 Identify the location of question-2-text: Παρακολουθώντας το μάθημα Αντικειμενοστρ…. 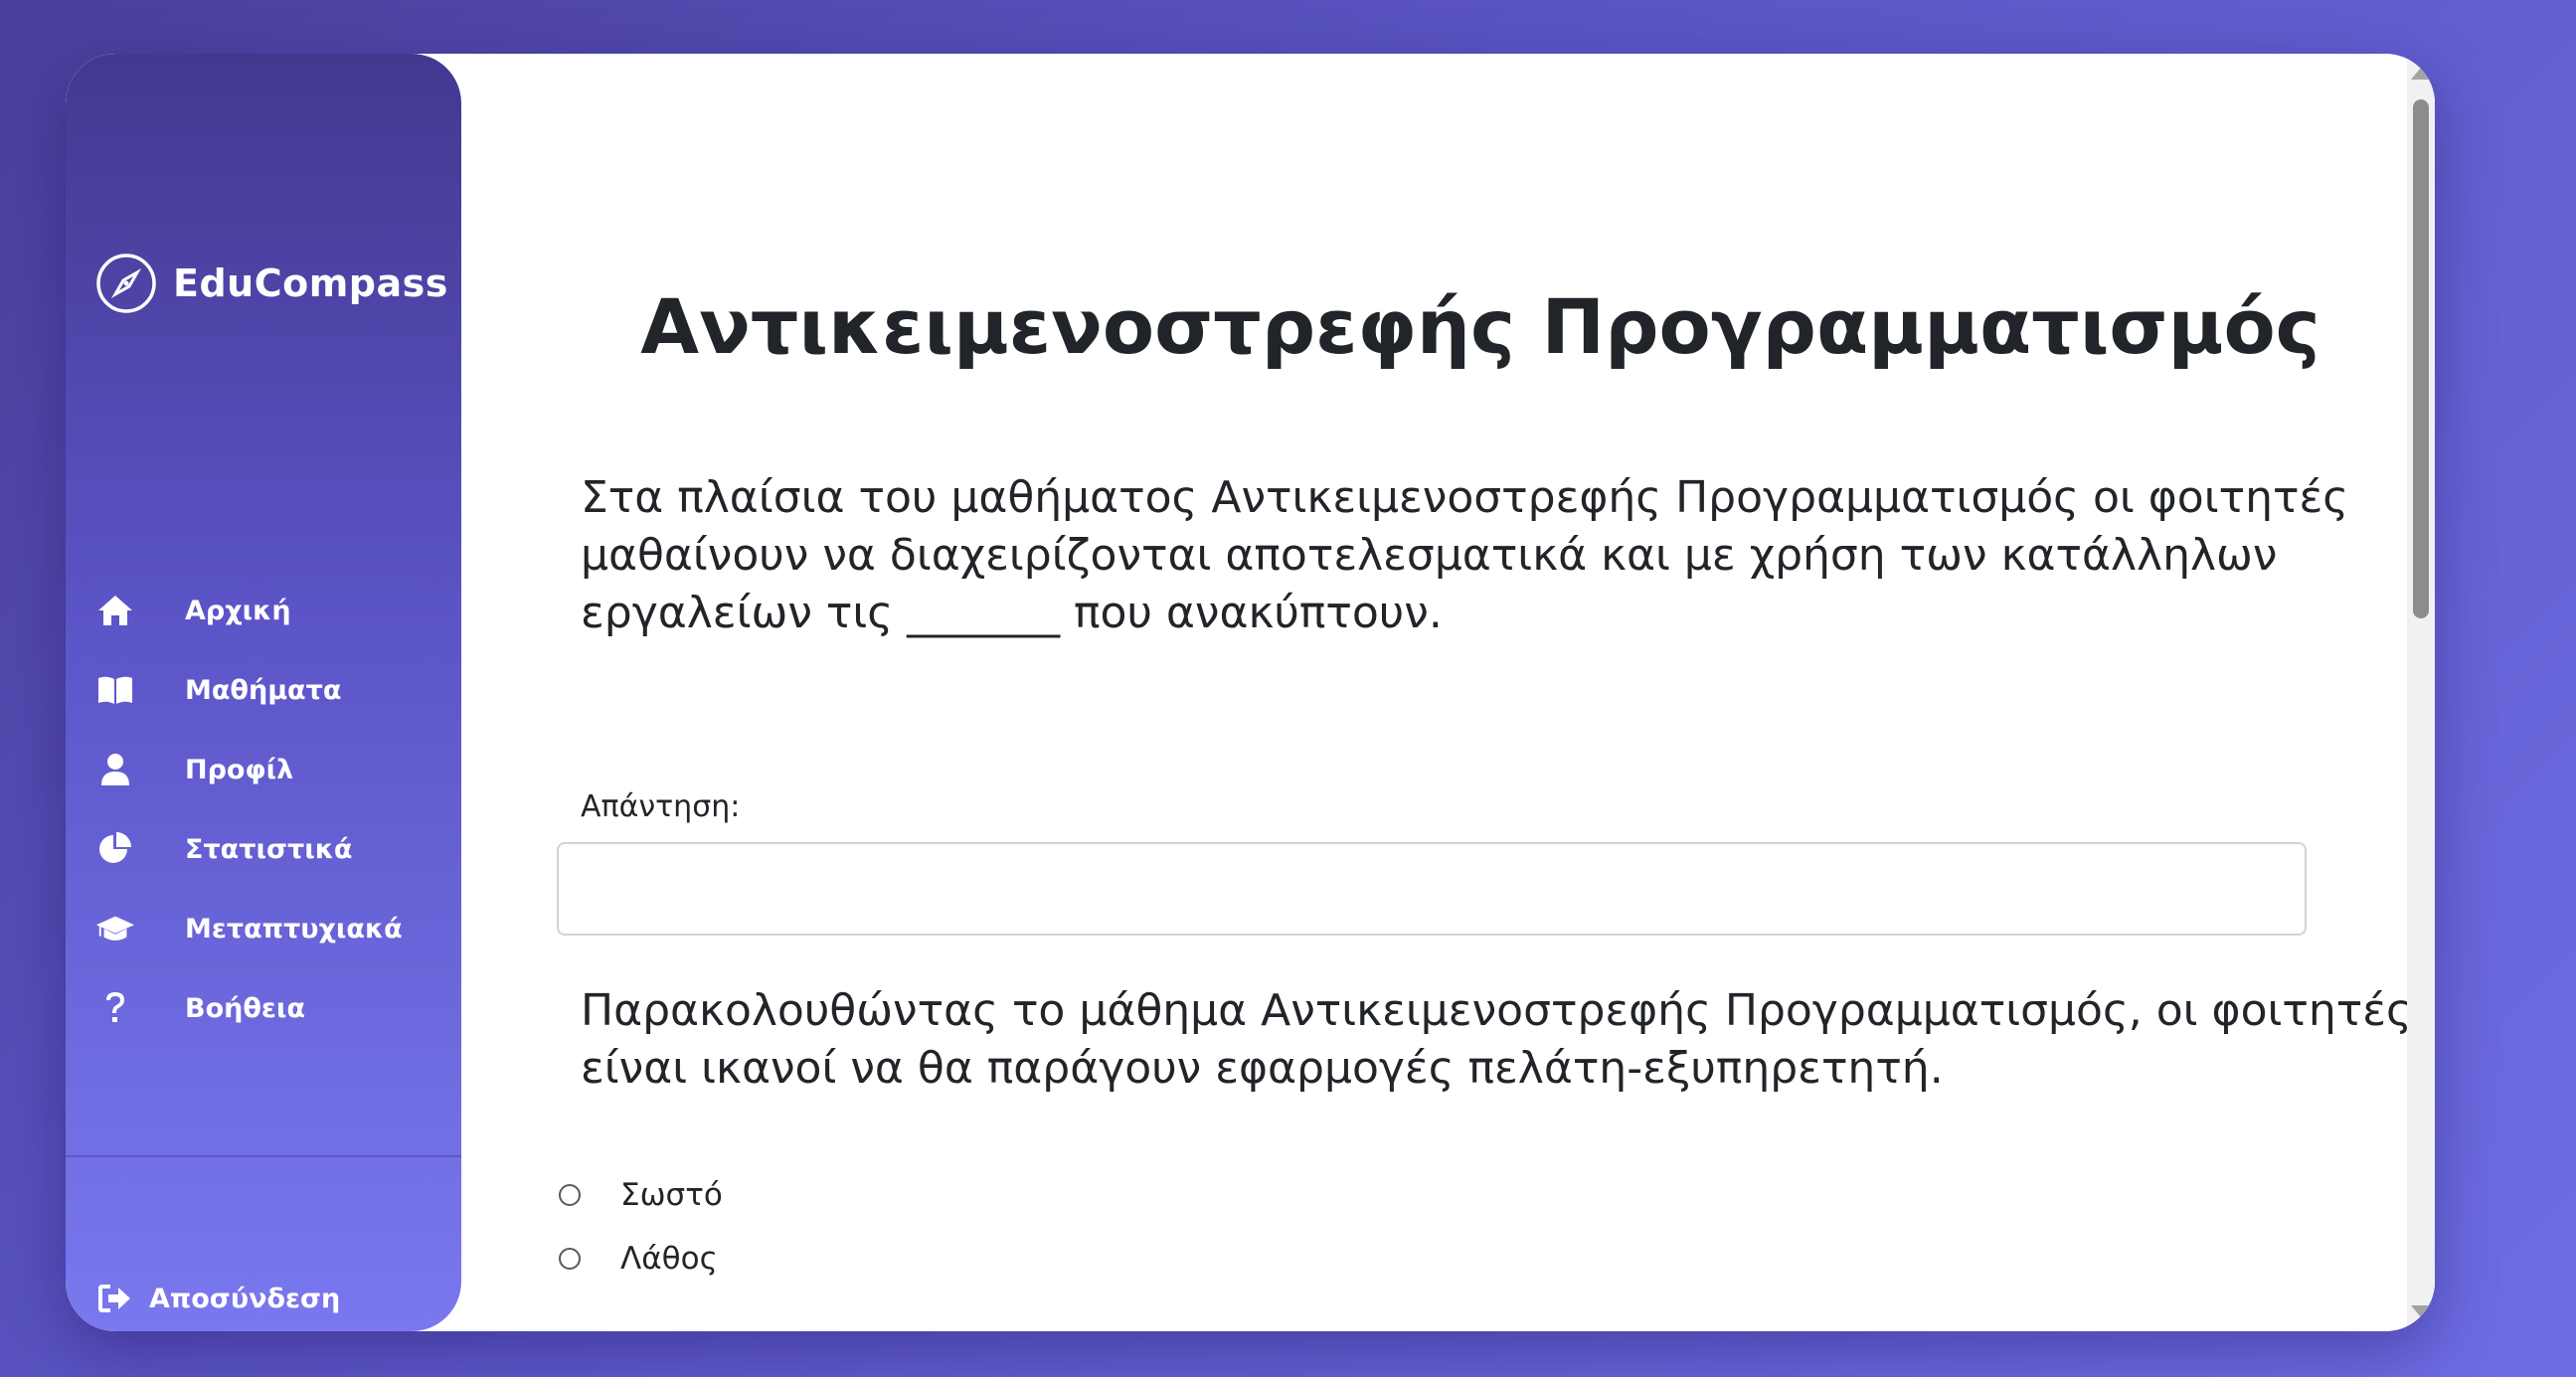
(1496, 1040).